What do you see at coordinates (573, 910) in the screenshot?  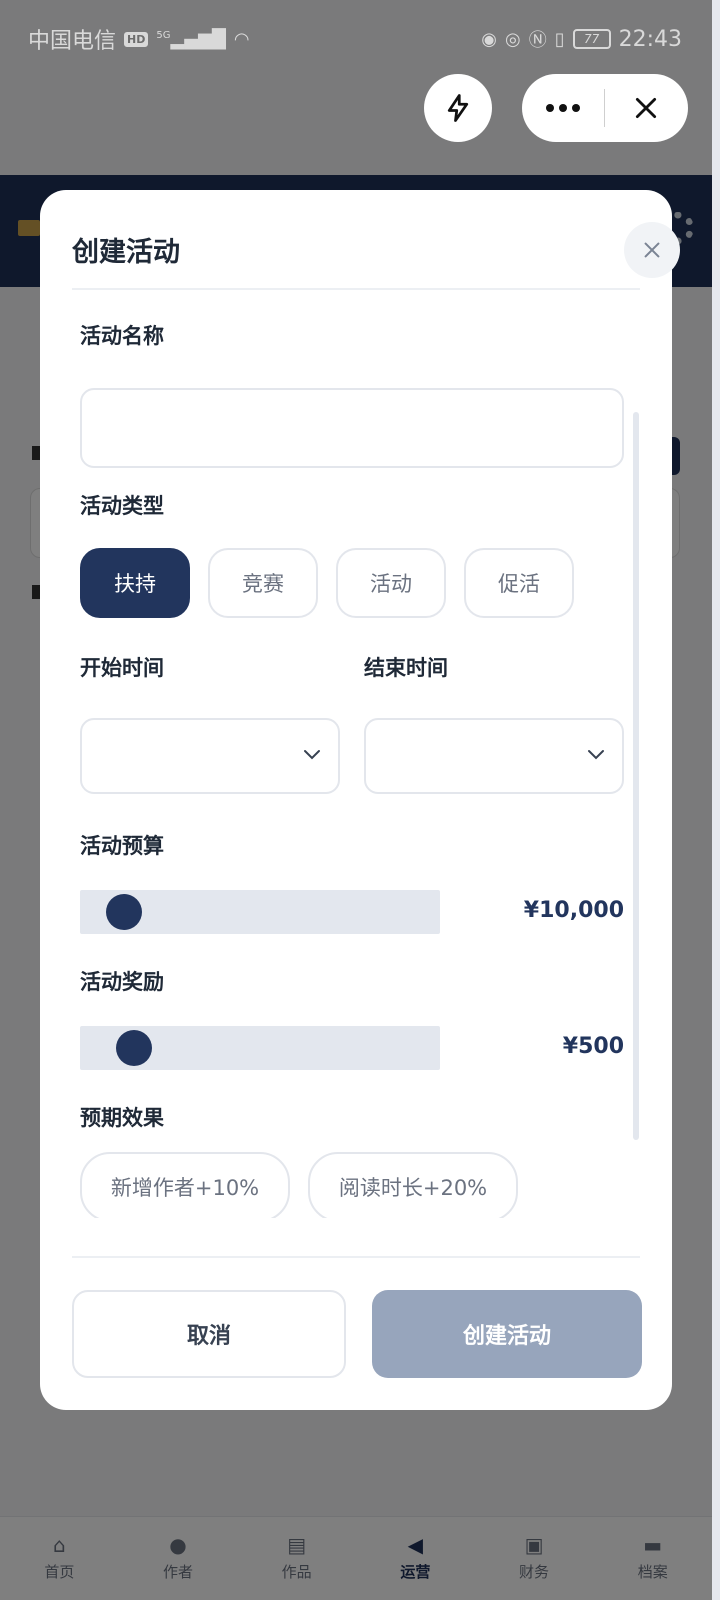 I see `budget-value: ¥10,000` at bounding box center [573, 910].